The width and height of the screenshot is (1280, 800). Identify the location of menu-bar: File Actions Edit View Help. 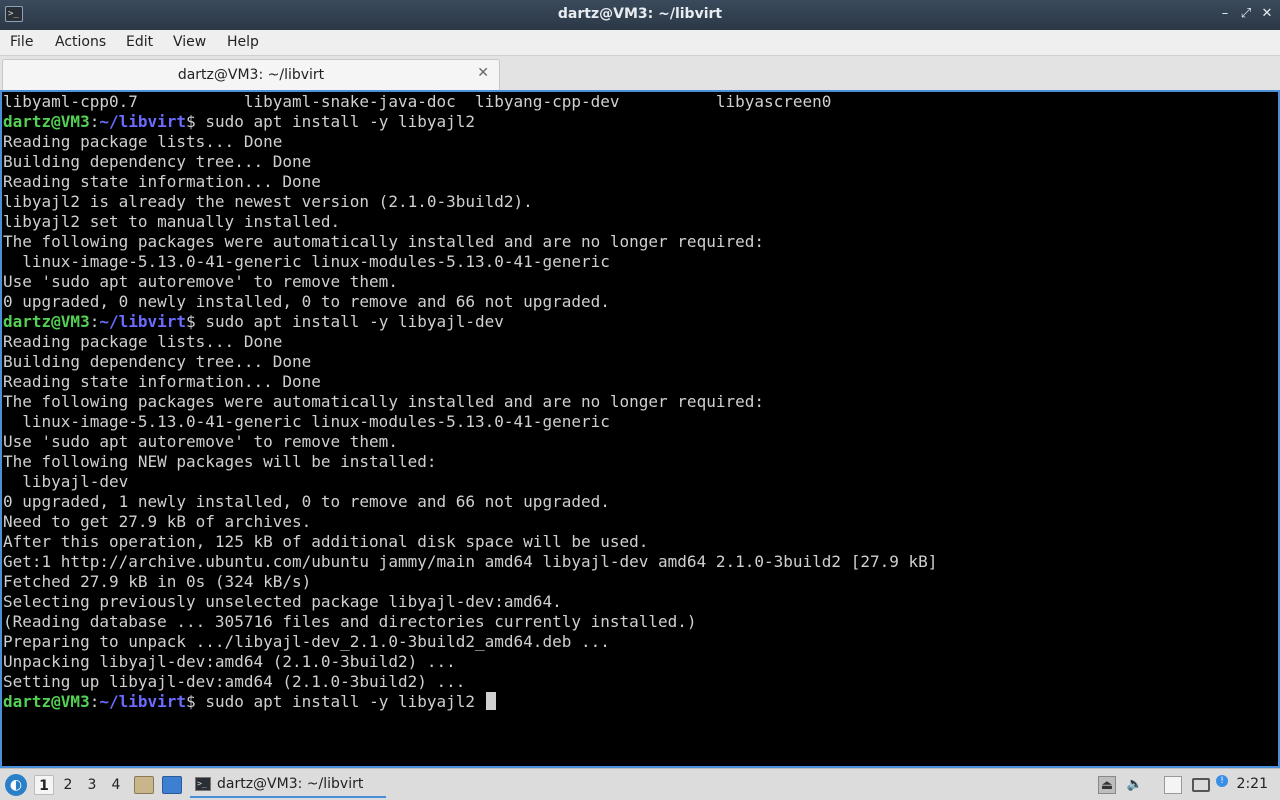
(640, 43).